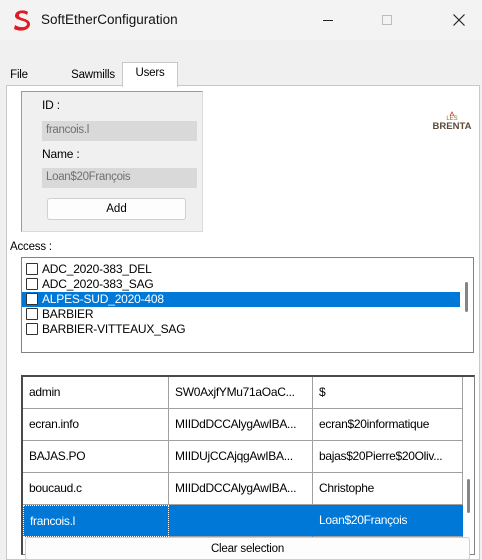 The image size is (482, 560). Describe the element at coordinates (466, 297) in the screenshot. I see `access-scrollbar-thumb` at that location.